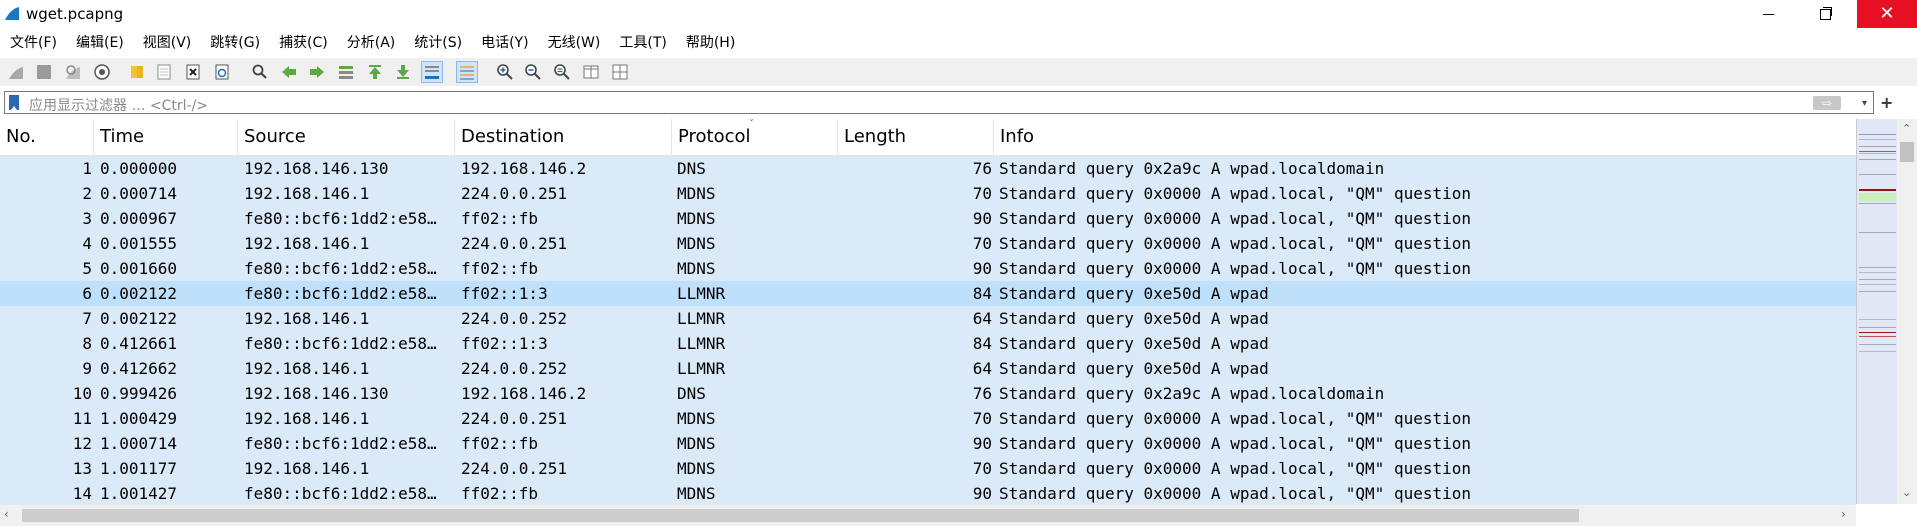 The height and width of the screenshot is (526, 1917). What do you see at coordinates (73, 72) in the screenshot?
I see `restart-capture-icon` at bounding box center [73, 72].